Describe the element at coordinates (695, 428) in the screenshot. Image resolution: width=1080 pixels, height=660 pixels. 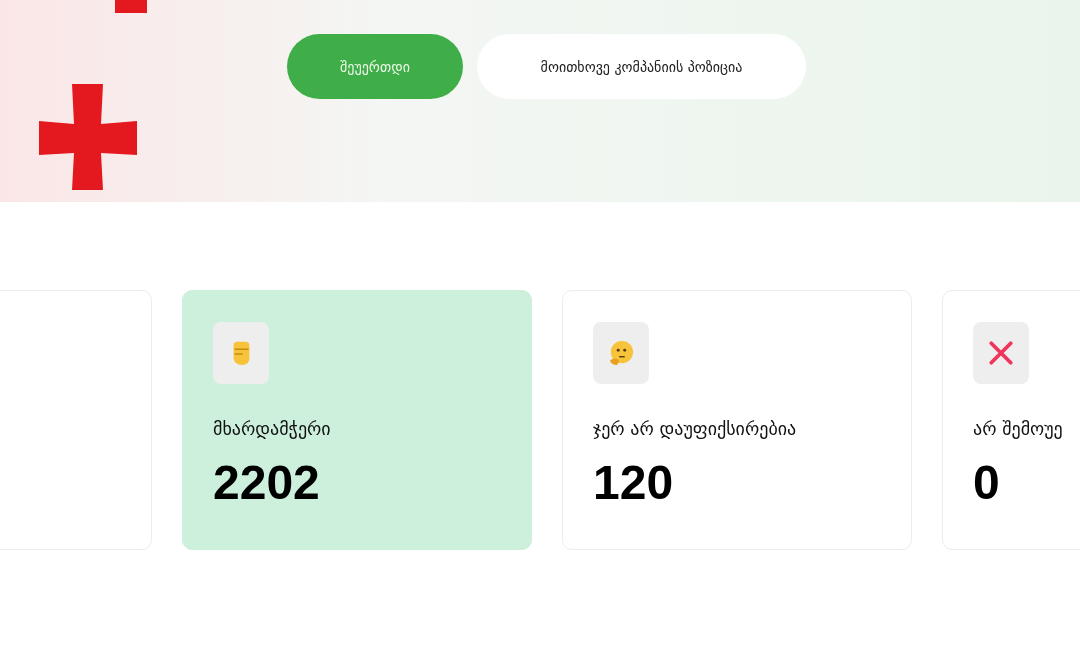
I see `stat-label: ჯერ არ დაუფიქსირებია` at that location.